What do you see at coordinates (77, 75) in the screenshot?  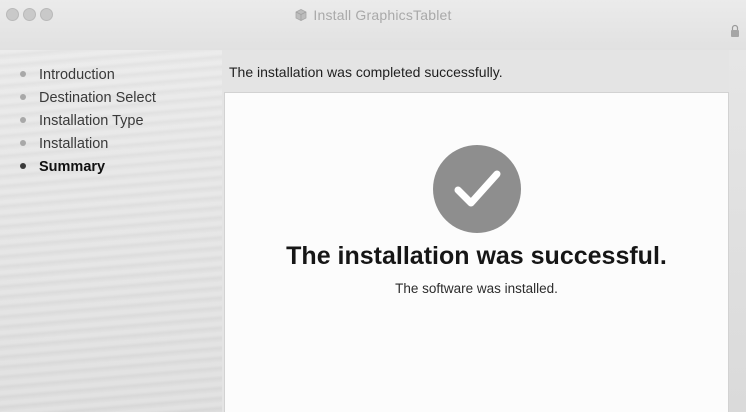 I see `step-label: Introduction` at bounding box center [77, 75].